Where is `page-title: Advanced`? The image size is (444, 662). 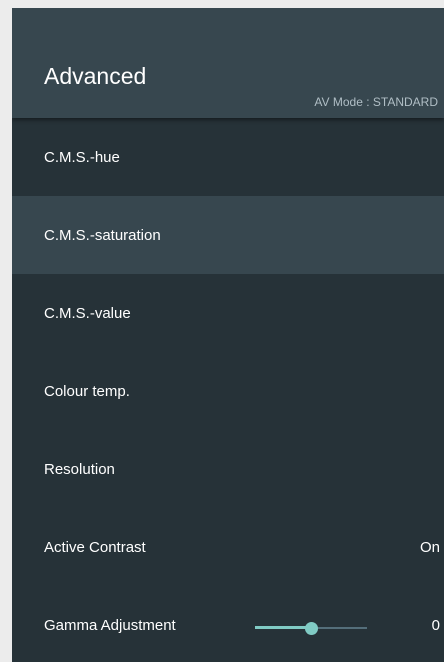 page-title: Advanced is located at coordinates (95, 76).